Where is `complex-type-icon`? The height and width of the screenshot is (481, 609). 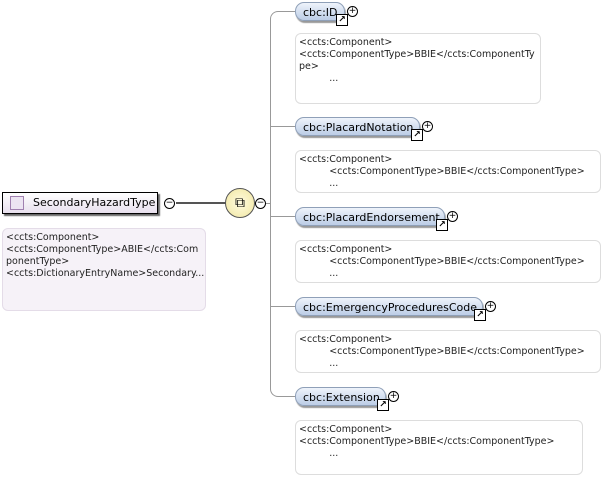 complex-type-icon is located at coordinates (17, 203).